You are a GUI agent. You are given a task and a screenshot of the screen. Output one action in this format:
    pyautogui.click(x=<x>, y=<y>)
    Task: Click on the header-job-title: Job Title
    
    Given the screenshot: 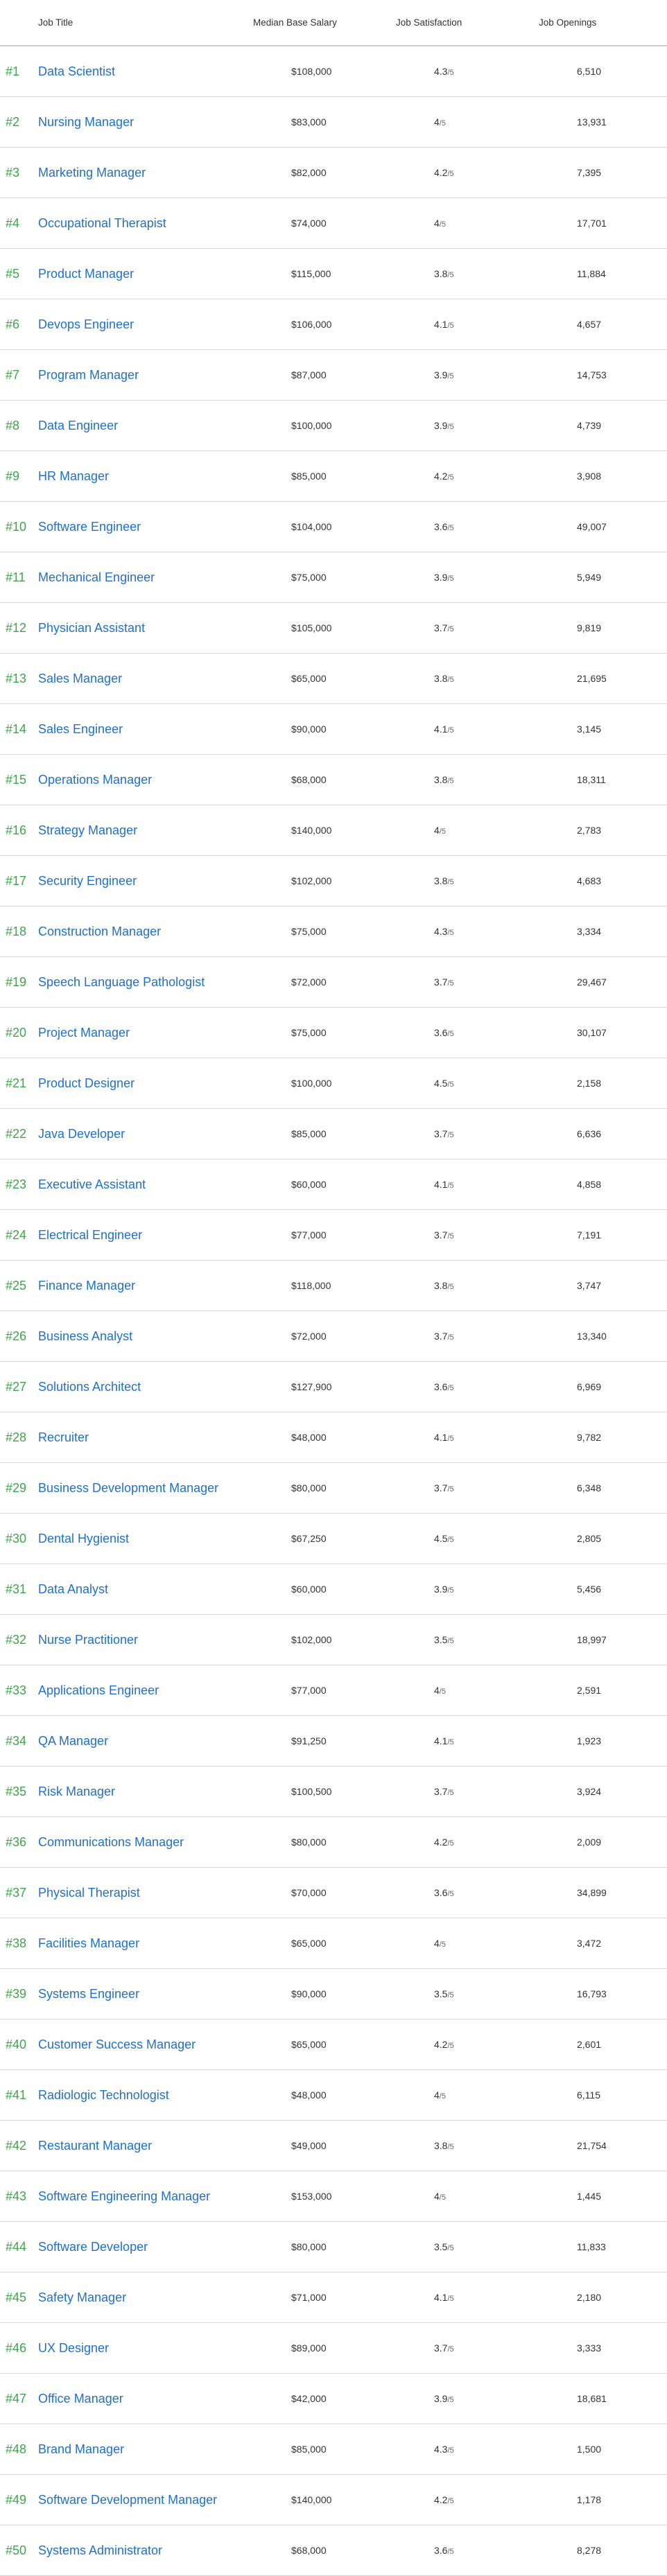 What is the action you would take?
    pyautogui.click(x=55, y=22)
    